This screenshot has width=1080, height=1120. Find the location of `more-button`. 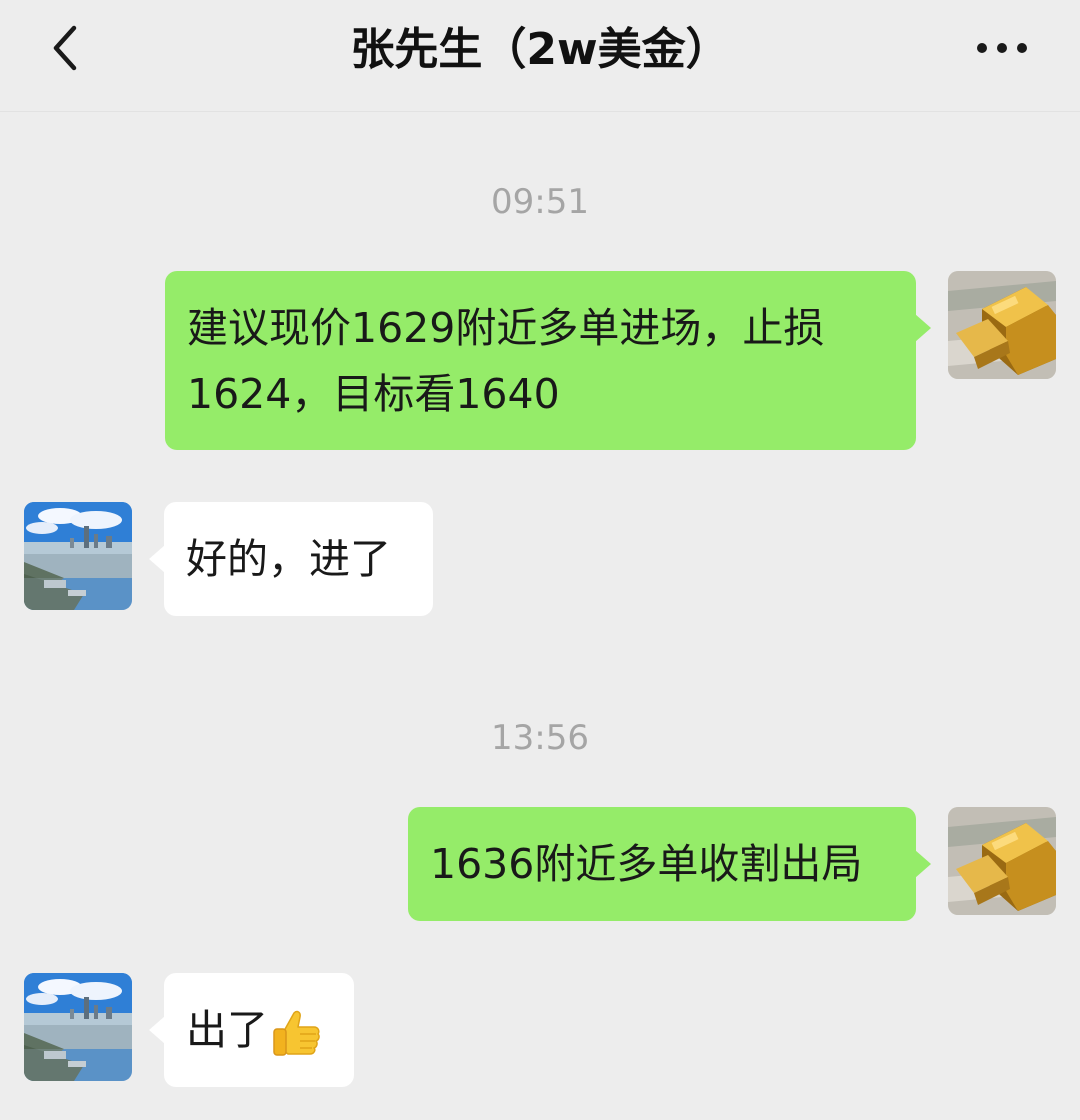

more-button is located at coordinates (1002, 48).